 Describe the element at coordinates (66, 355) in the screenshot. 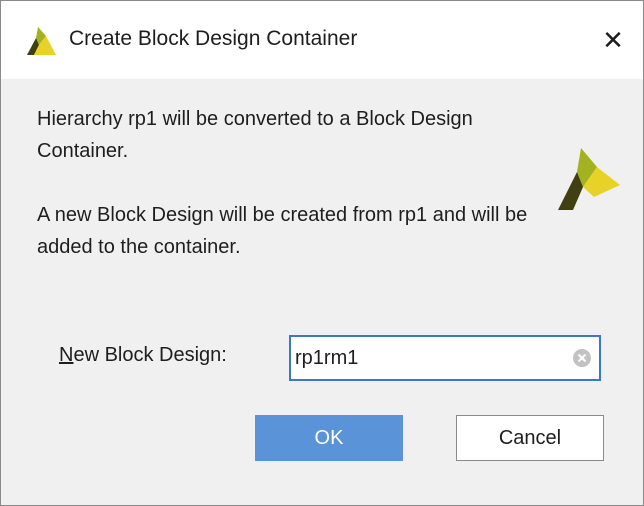

I see `label-mnemonic: N` at that location.